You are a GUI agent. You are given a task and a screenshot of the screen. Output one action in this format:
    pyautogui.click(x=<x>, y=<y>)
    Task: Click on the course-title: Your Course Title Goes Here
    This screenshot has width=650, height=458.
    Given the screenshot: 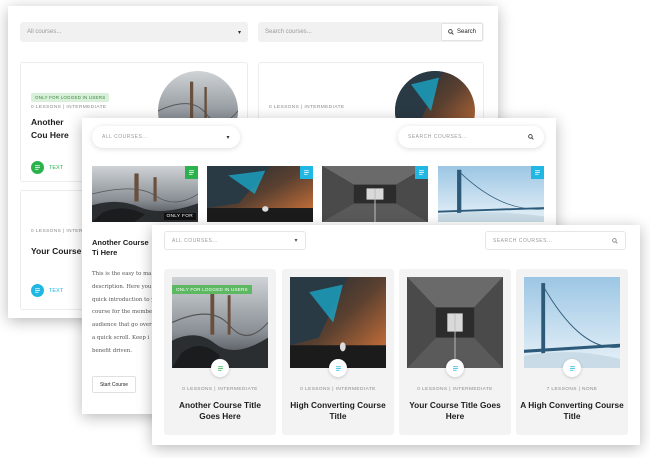 What is the action you would take?
    pyautogui.click(x=455, y=411)
    